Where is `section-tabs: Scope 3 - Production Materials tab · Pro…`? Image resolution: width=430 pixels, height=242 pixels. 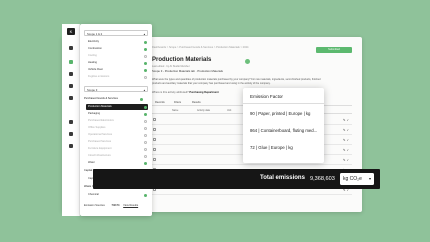 section-tabs: Scope 3 - Production Materials tab · Pro… is located at coordinates (187, 71).